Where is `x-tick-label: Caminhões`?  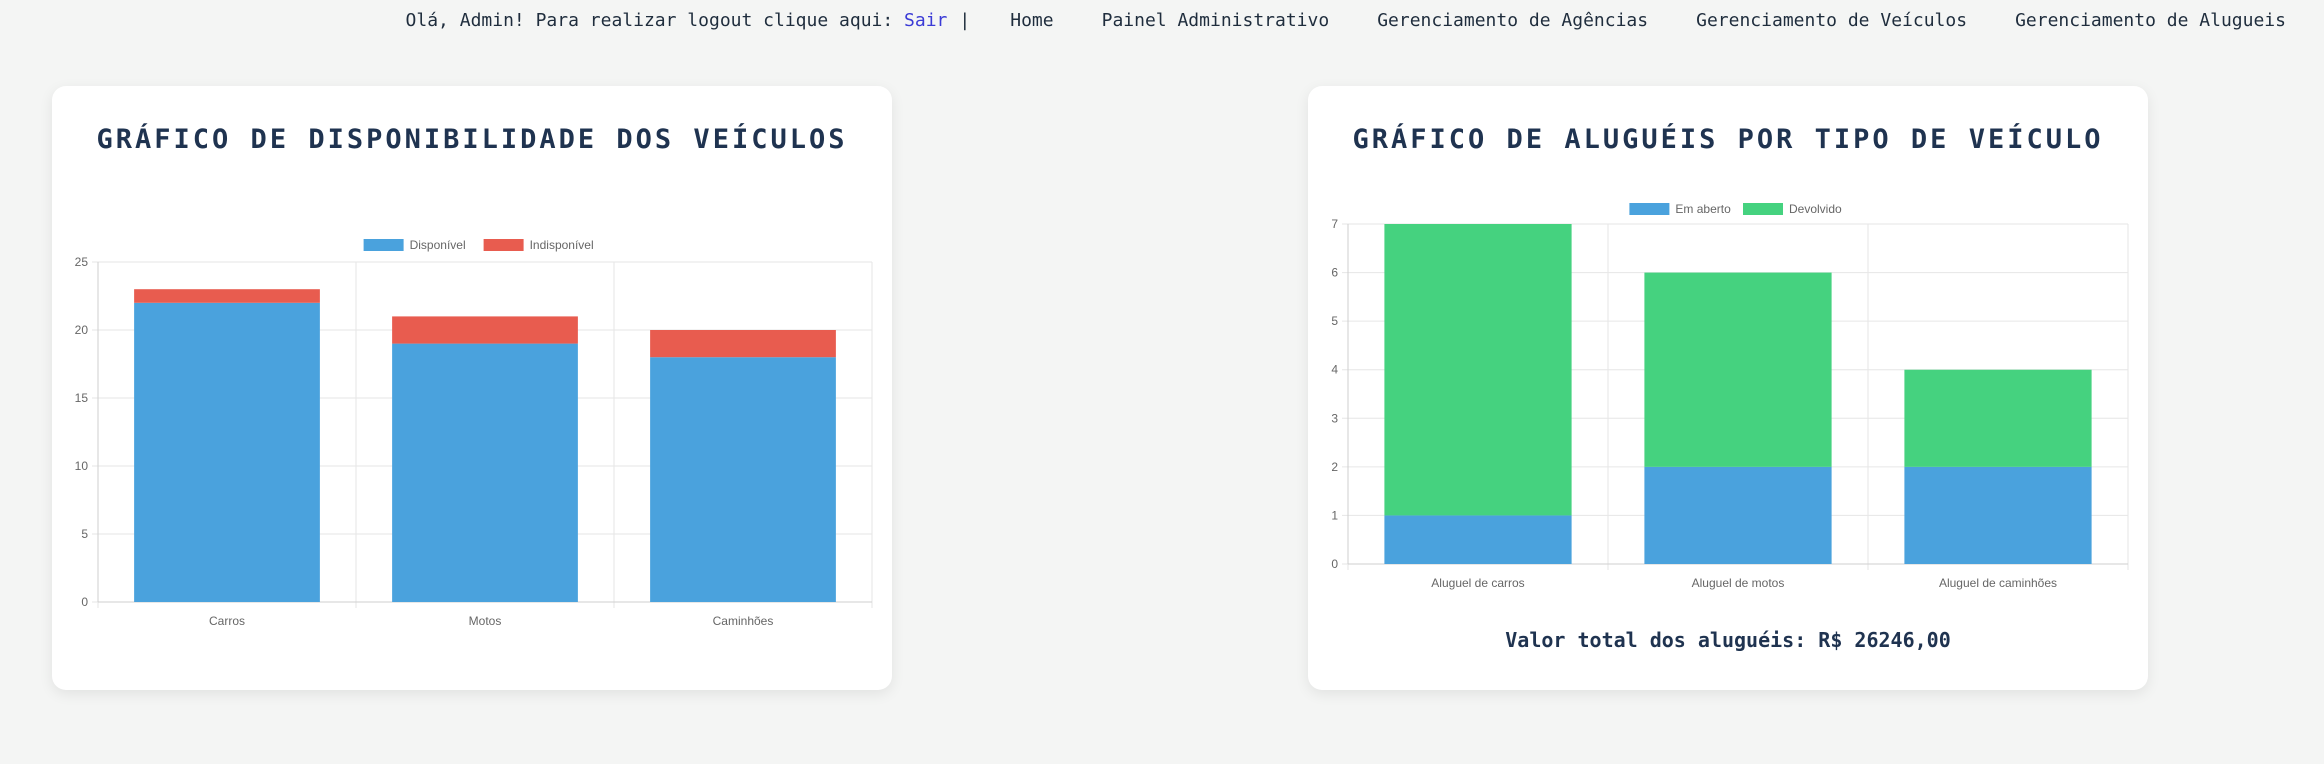
x-tick-label: Caminhões is located at coordinates (743, 621).